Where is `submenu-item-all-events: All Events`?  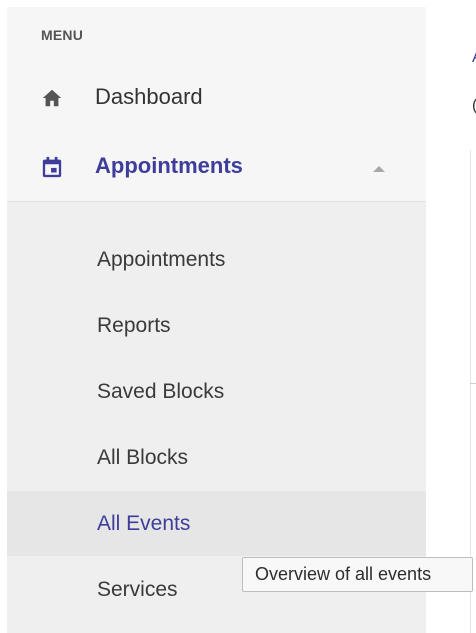 submenu-item-all-events: All Events is located at coordinates (216, 523).